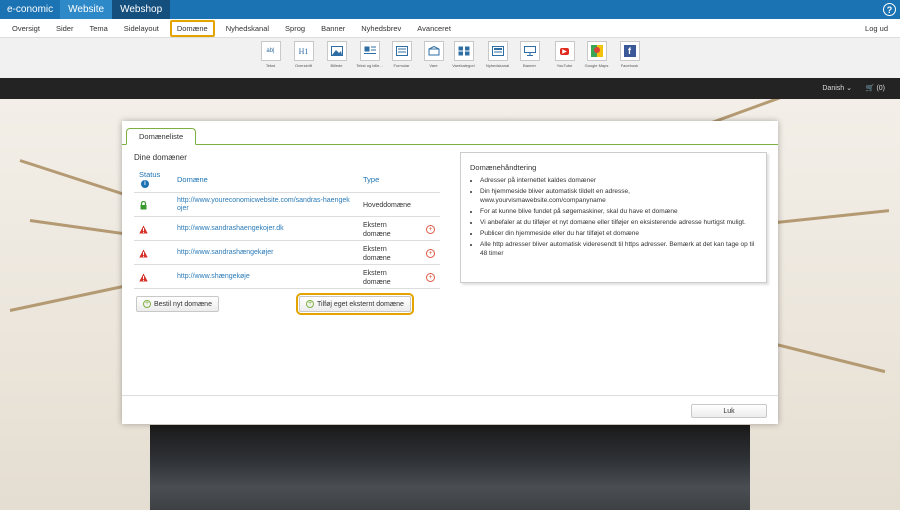 This screenshot has width=900, height=510. I want to click on text-icon: ab|, so click(270, 51).